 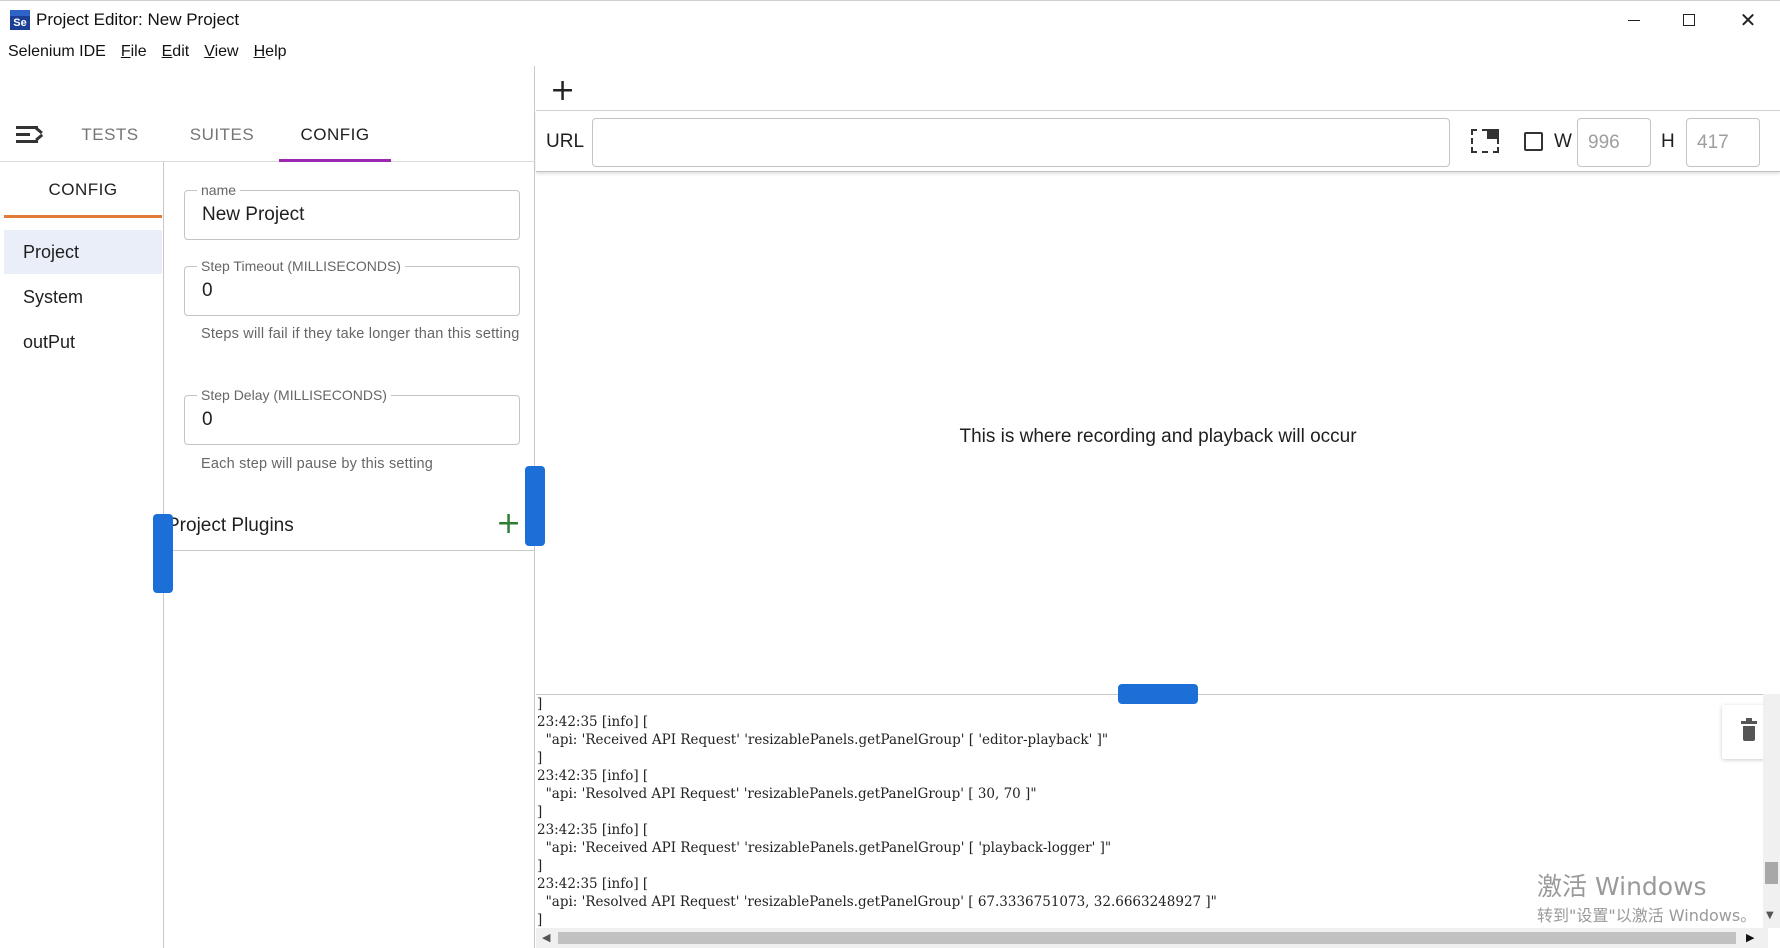 I want to click on config-nav-item-output: outPut, so click(x=83, y=342).